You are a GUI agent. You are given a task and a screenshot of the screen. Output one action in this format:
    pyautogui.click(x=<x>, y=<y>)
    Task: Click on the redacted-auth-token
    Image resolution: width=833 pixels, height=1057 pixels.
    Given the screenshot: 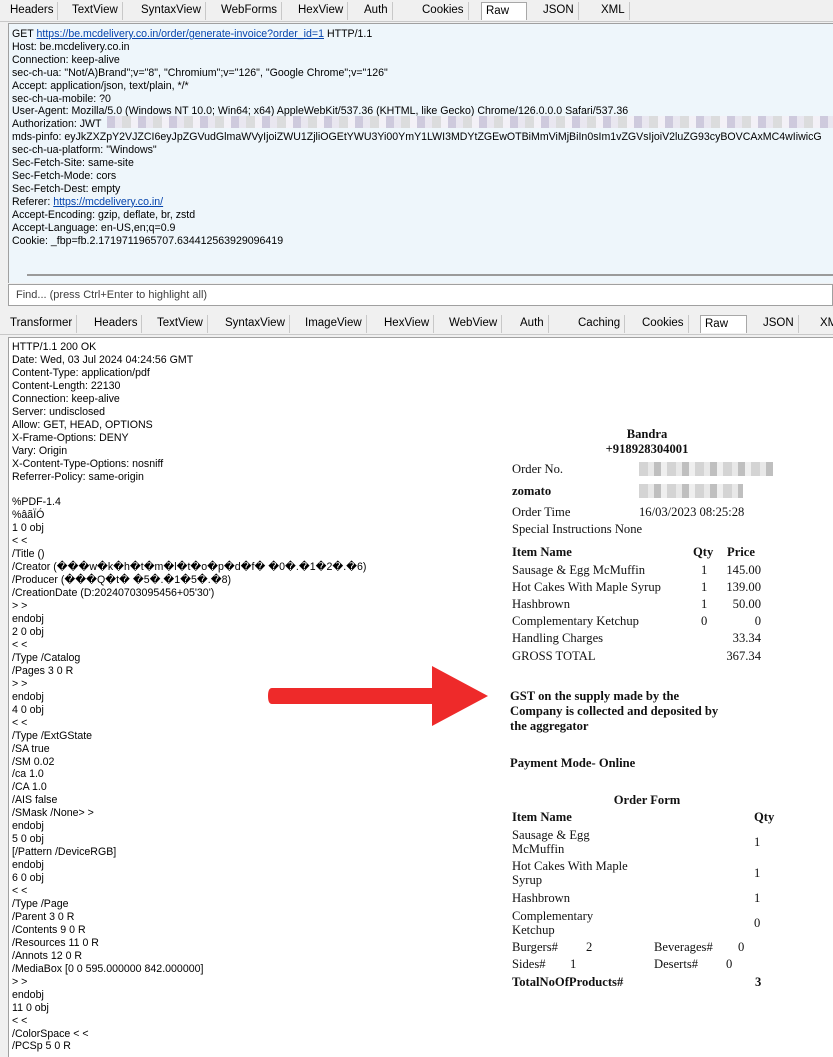 What is the action you would take?
    pyautogui.click(x=470, y=122)
    